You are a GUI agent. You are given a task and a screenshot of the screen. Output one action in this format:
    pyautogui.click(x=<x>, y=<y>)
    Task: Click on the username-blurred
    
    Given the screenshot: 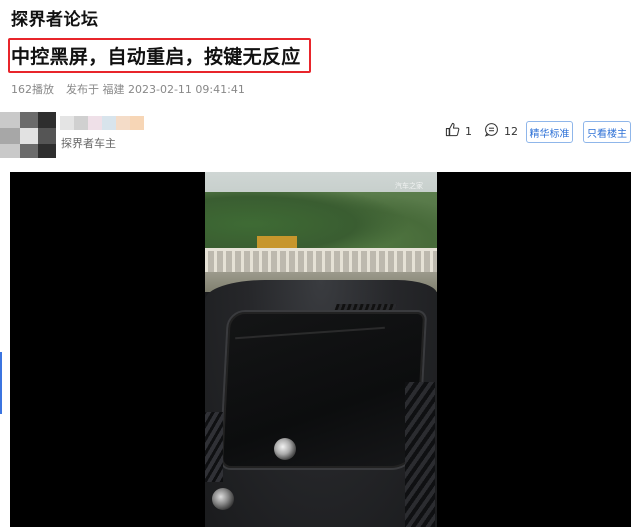 What is the action you would take?
    pyautogui.click(x=102, y=123)
    